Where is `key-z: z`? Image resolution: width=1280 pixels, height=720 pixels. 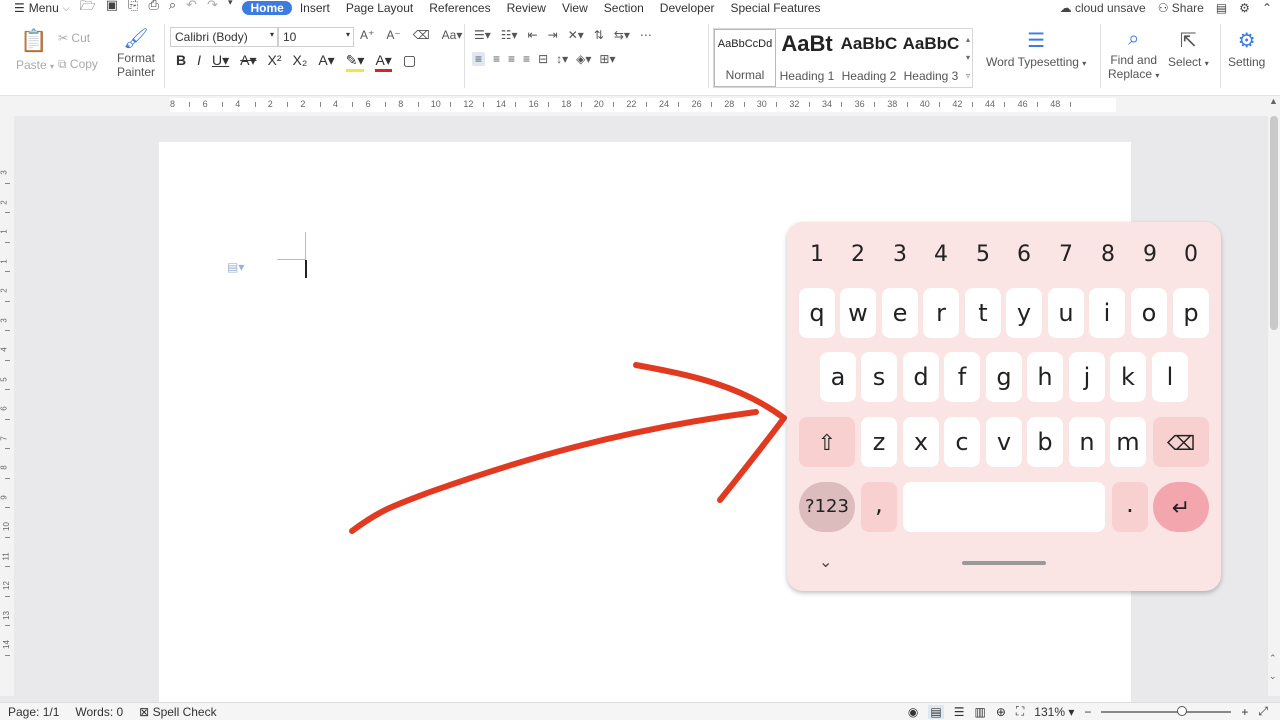
key-z: z is located at coordinates (879, 442).